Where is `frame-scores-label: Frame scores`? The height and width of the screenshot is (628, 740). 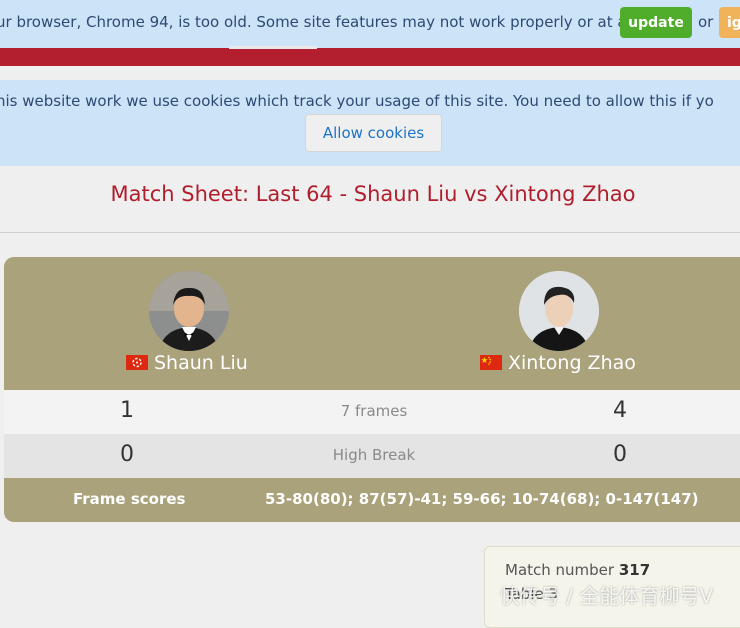
frame-scores-label: Frame scores is located at coordinates (129, 499).